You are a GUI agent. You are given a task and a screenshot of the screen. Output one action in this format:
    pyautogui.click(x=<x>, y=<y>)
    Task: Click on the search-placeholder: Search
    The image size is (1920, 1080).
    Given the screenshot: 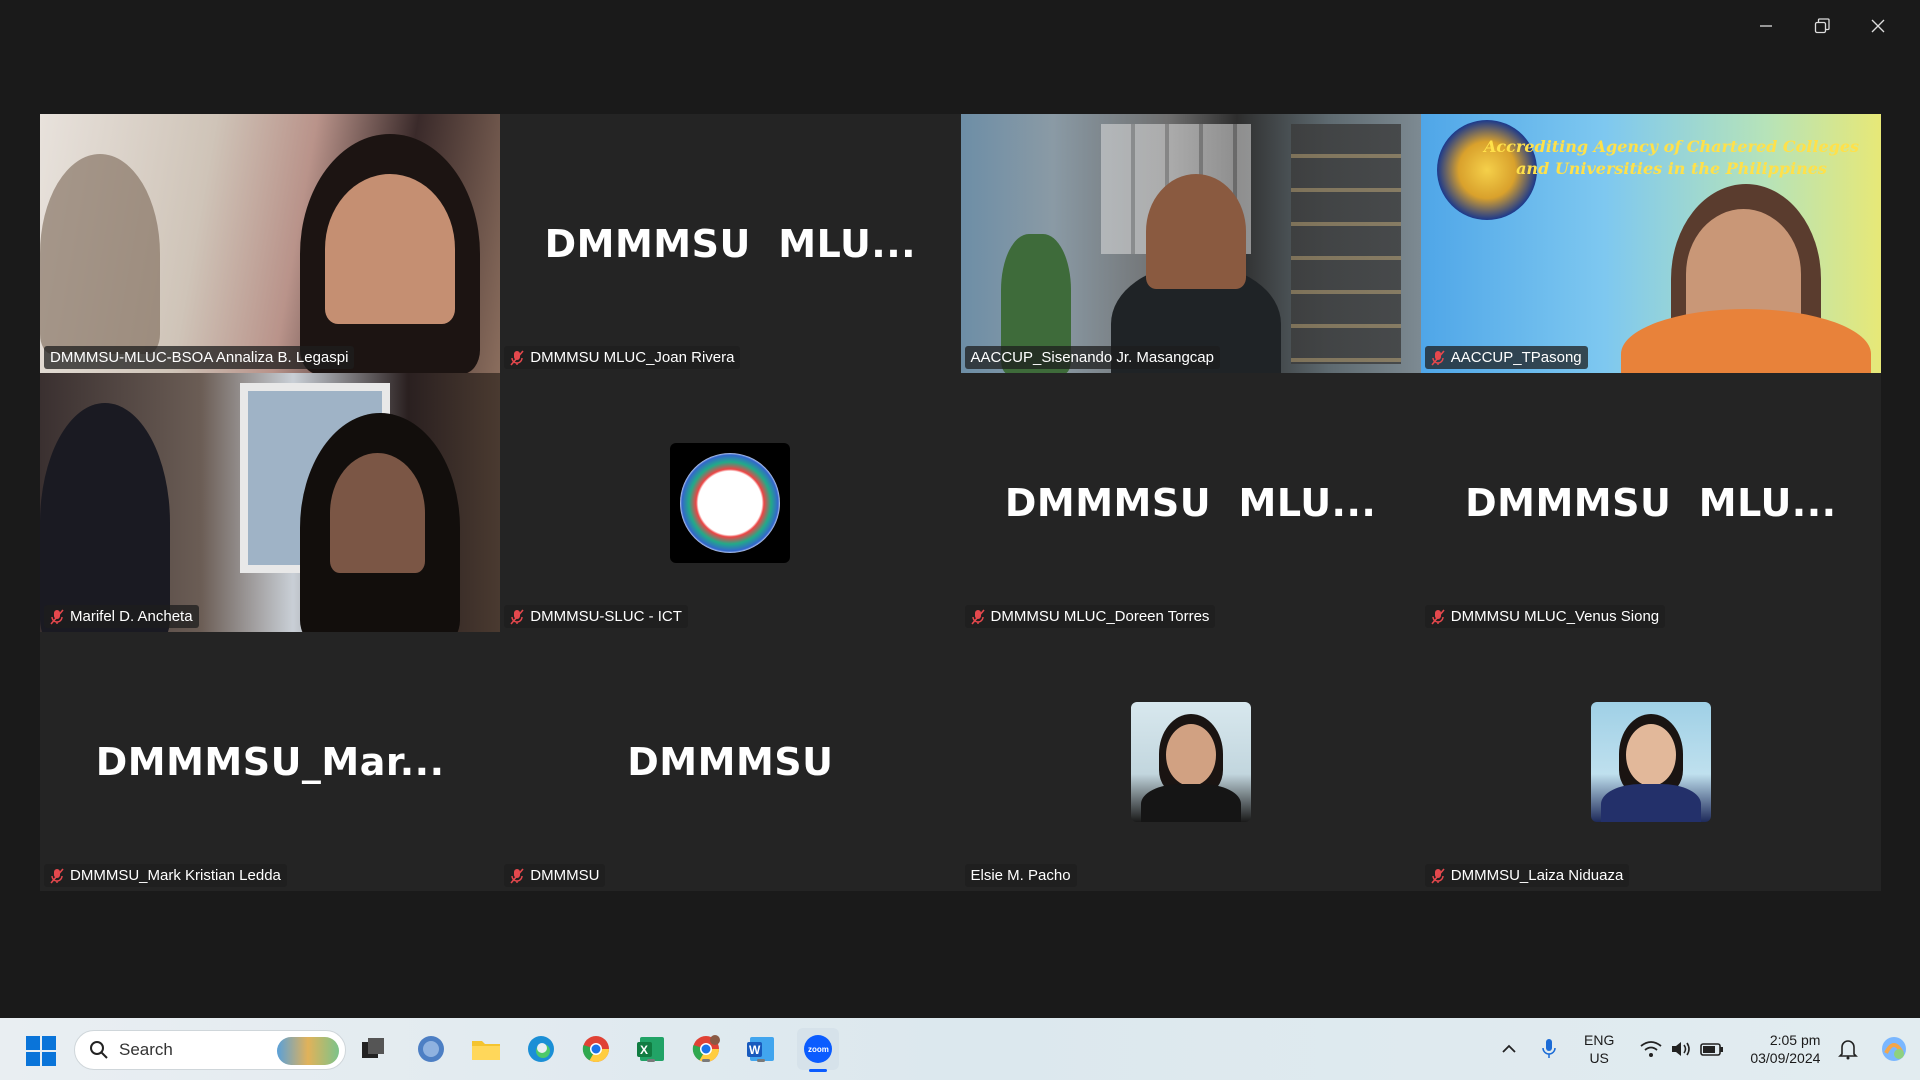 What is the action you would take?
    pyautogui.click(x=146, y=1049)
    